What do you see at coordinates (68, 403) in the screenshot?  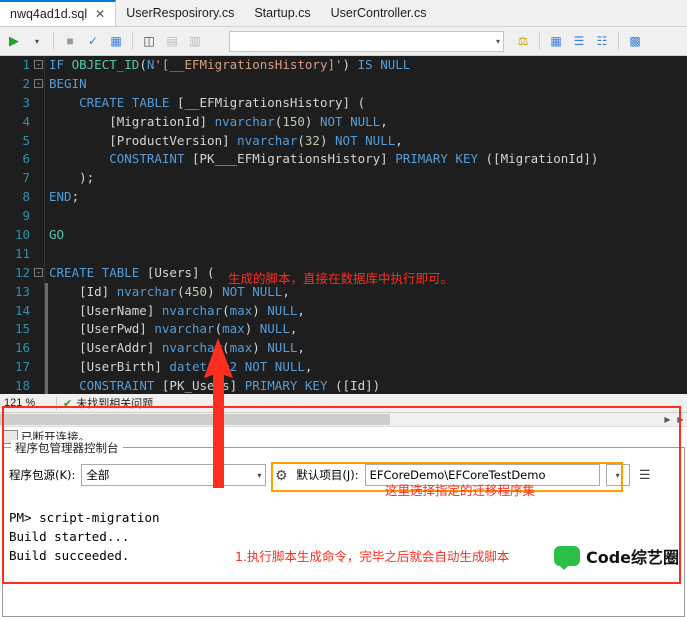 I see `status-ok-icon: ✔` at bounding box center [68, 403].